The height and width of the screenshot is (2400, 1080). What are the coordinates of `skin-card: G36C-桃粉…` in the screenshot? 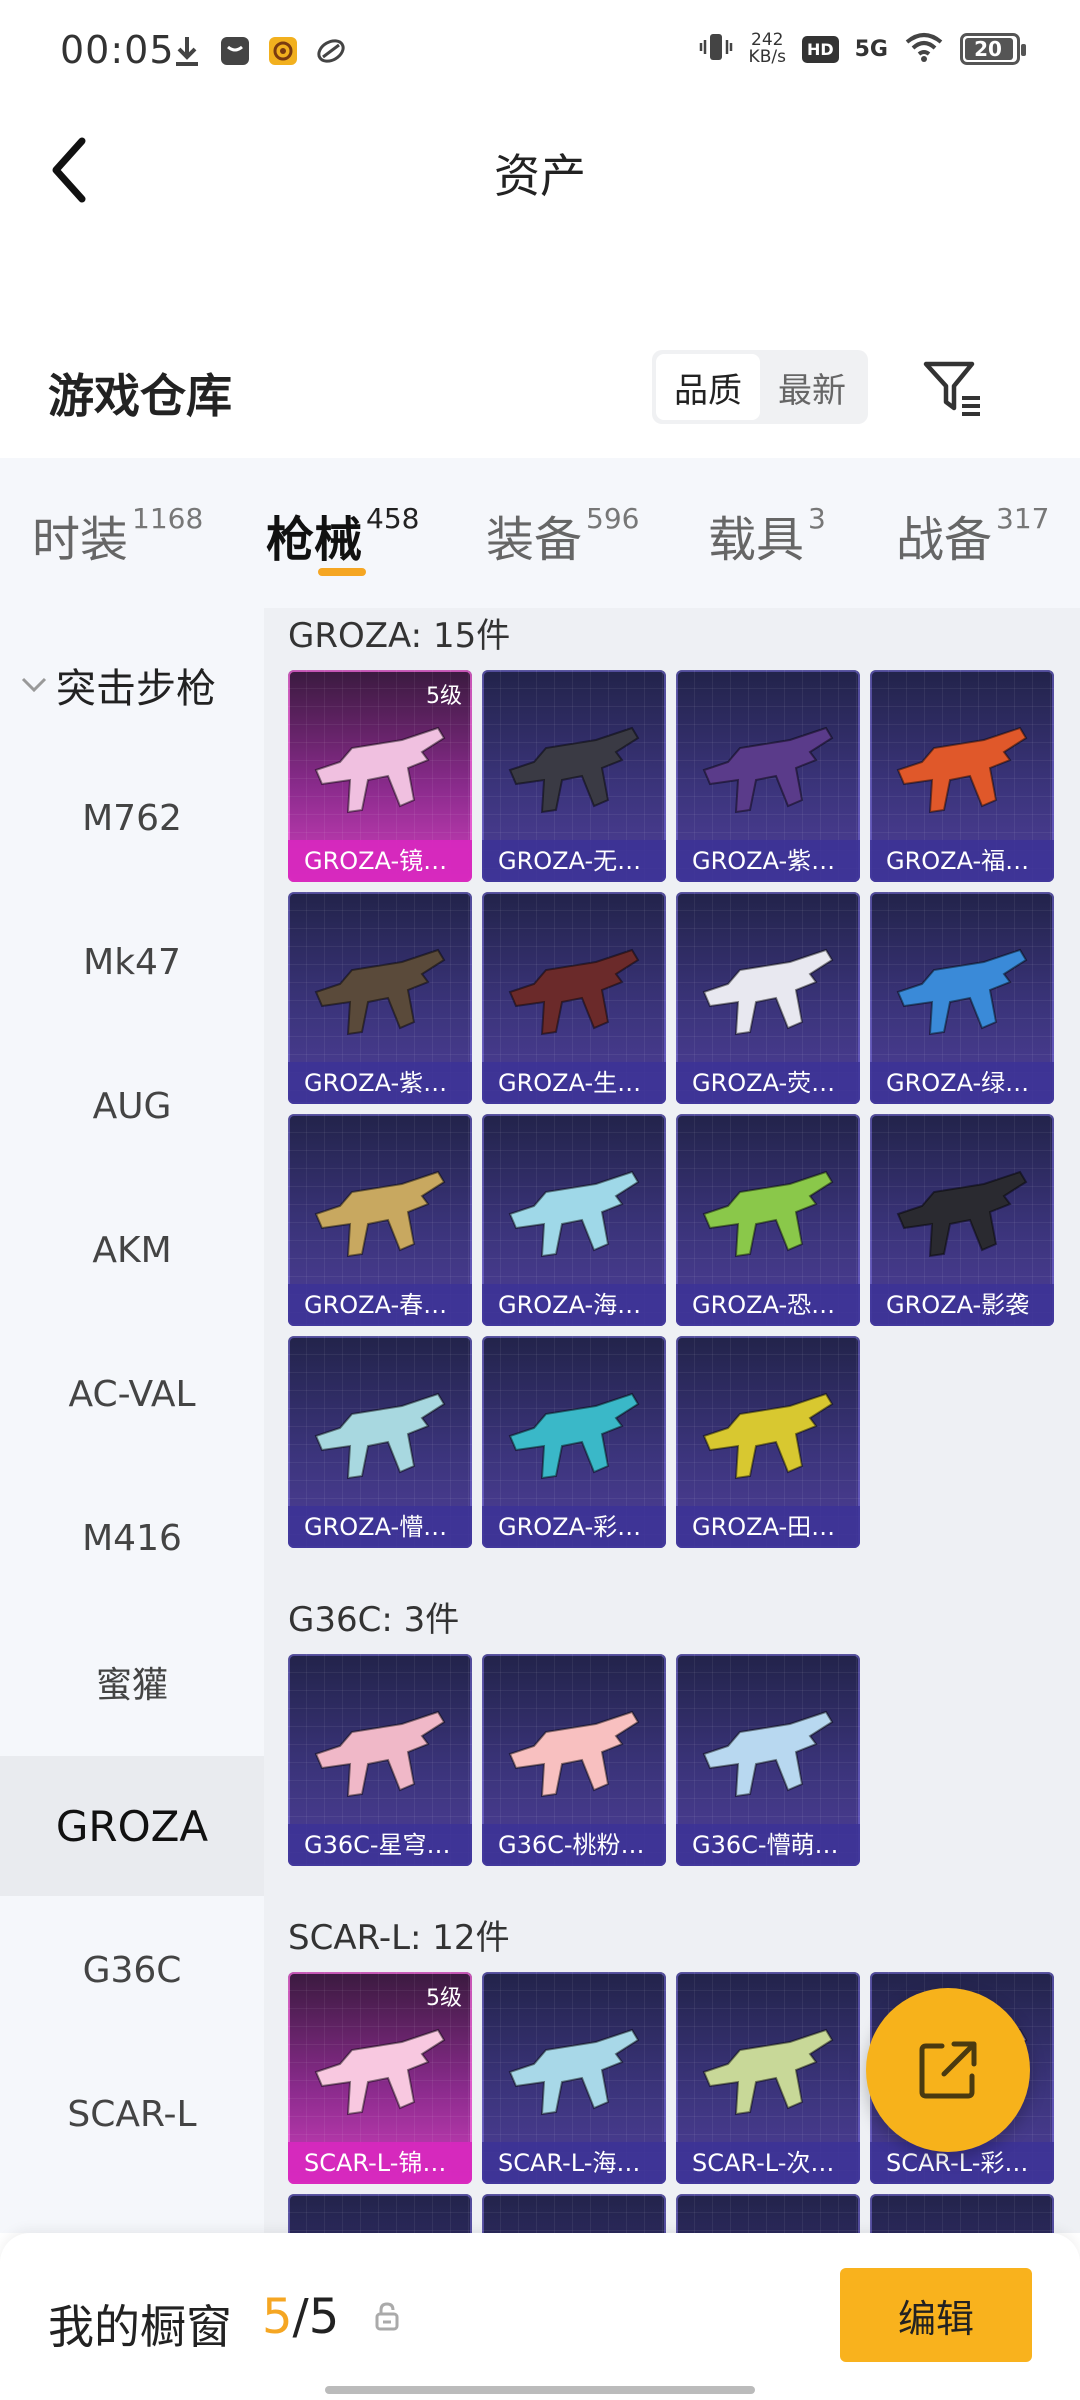 It's located at (574, 1760).